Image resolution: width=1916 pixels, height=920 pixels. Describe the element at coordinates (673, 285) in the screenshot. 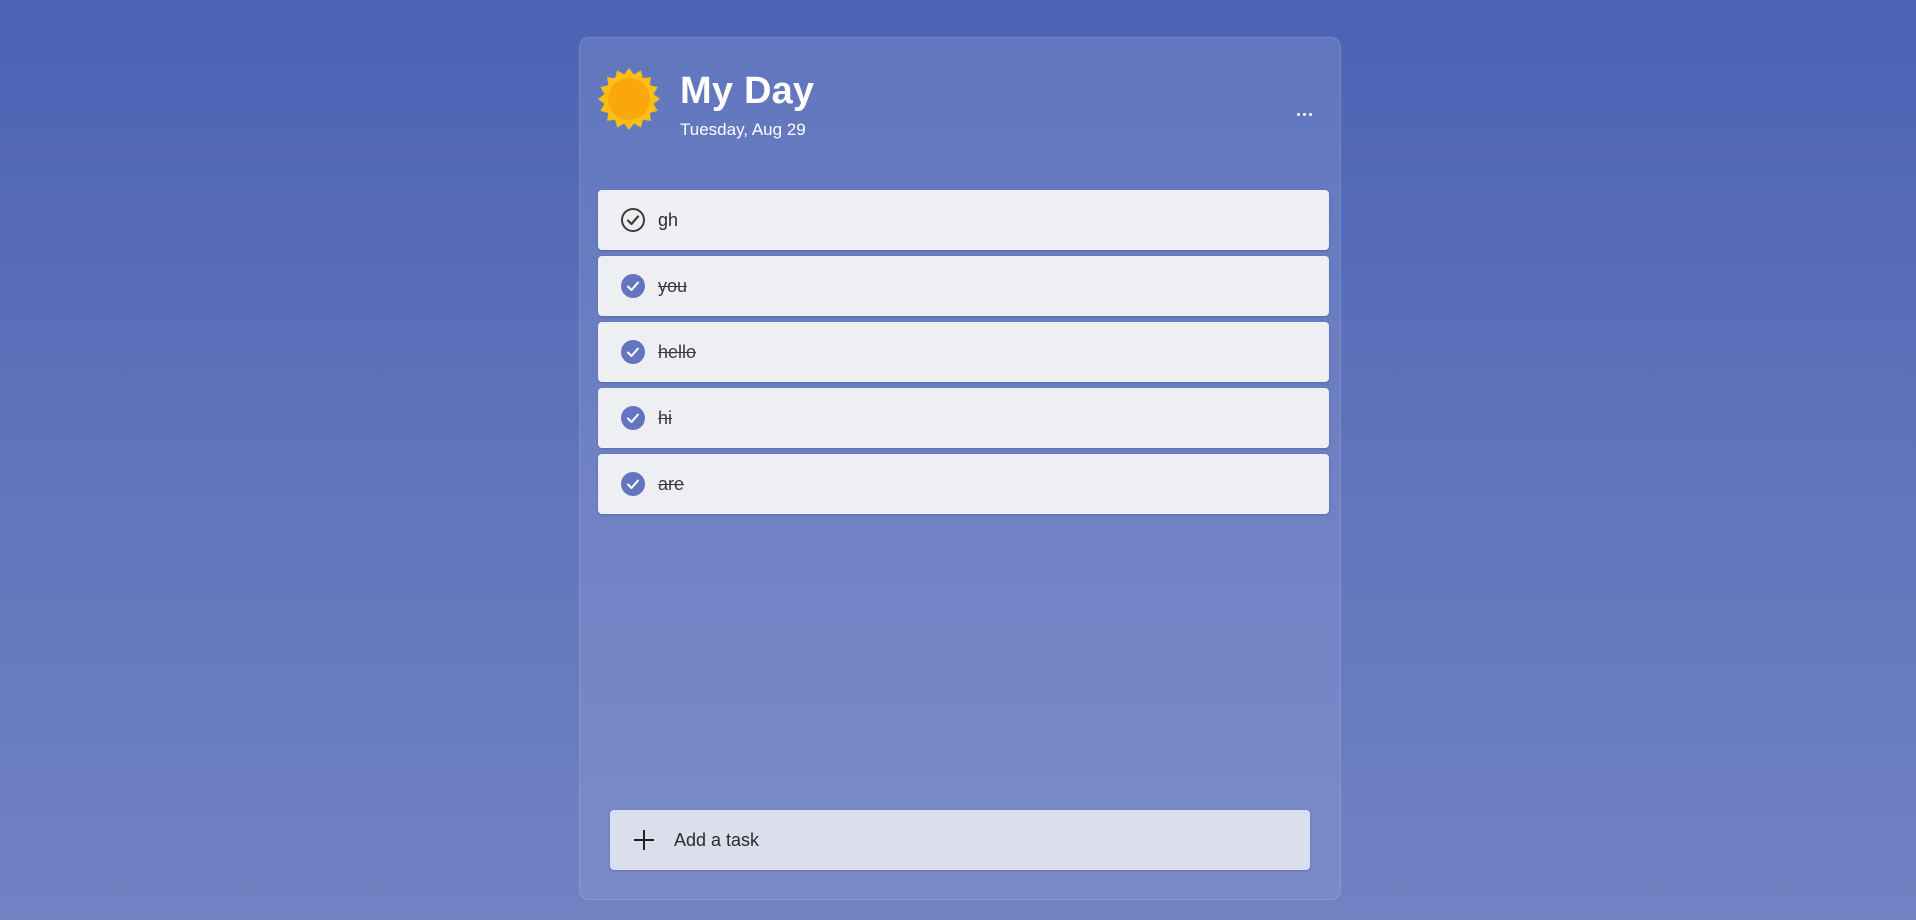

I see `task-label: you` at that location.